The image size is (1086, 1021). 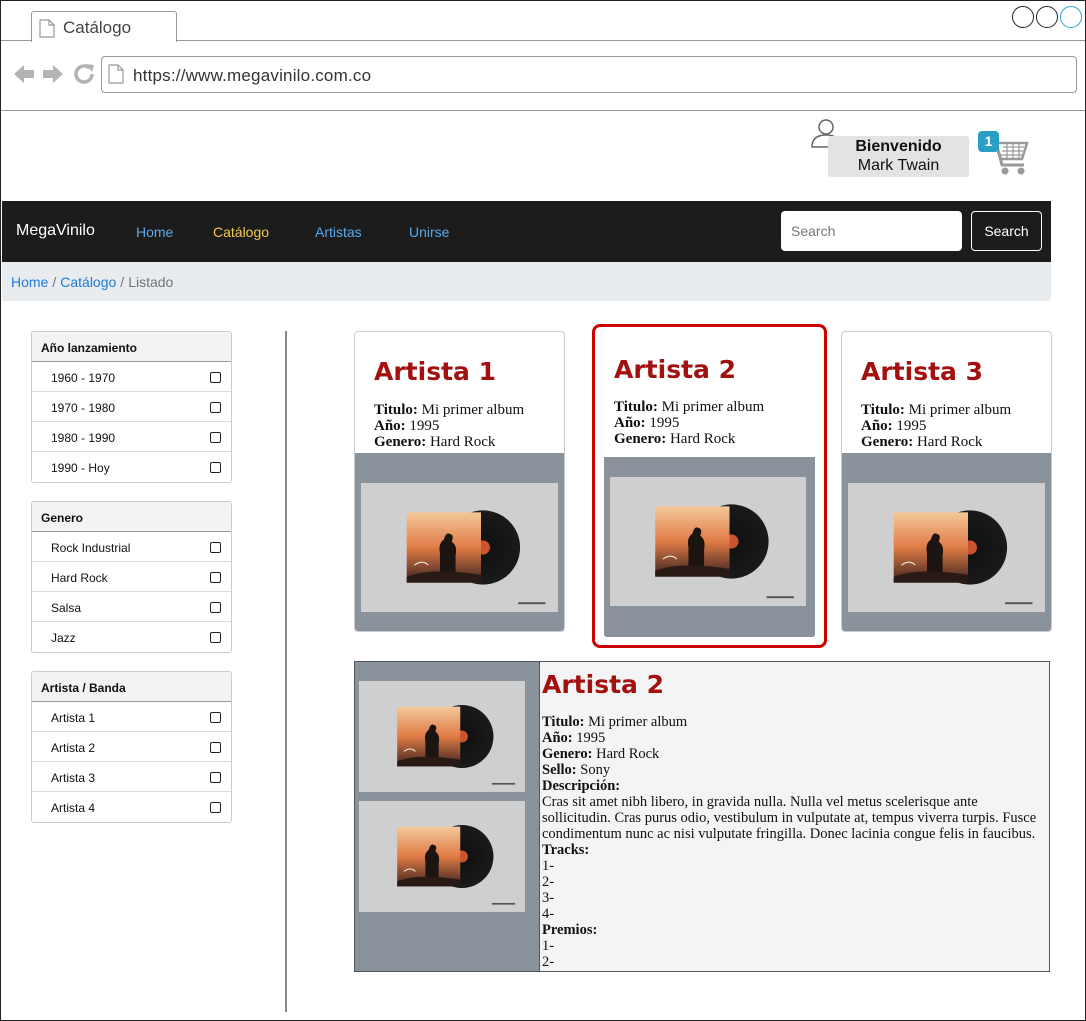 I want to click on filter-option: Hard Rock, so click(x=131, y=577).